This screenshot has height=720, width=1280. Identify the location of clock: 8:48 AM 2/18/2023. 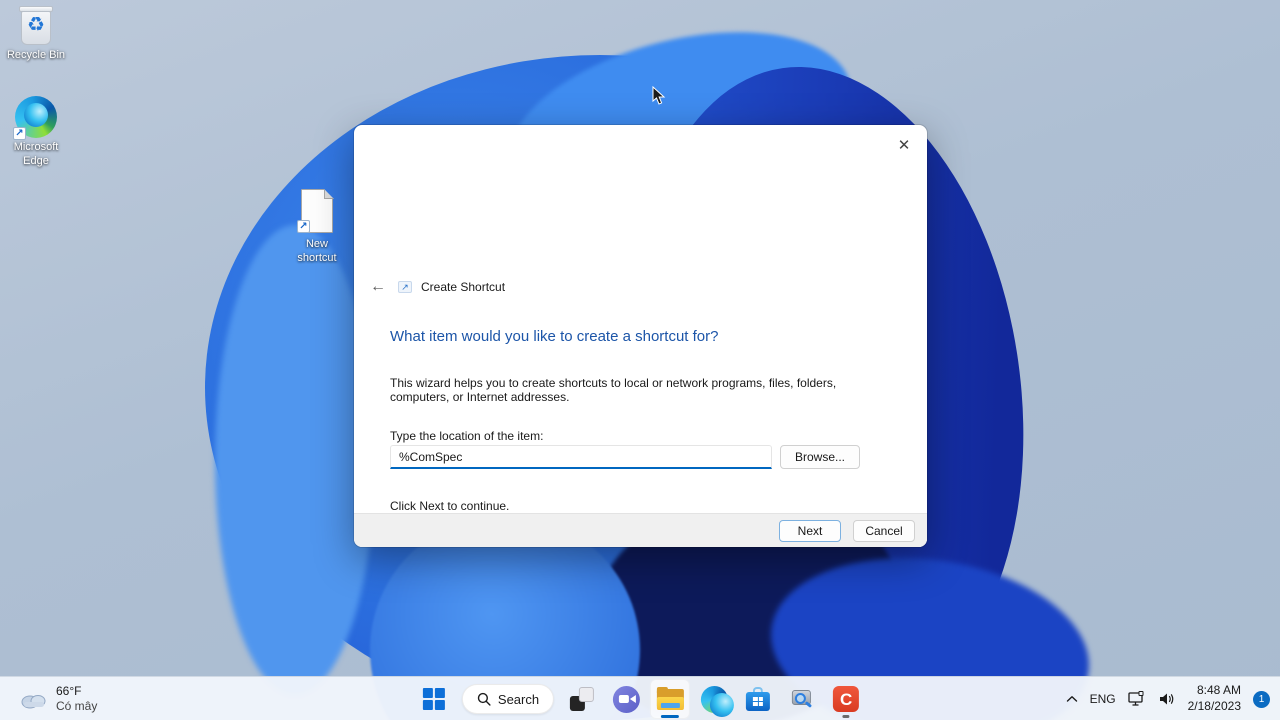
(1214, 698).